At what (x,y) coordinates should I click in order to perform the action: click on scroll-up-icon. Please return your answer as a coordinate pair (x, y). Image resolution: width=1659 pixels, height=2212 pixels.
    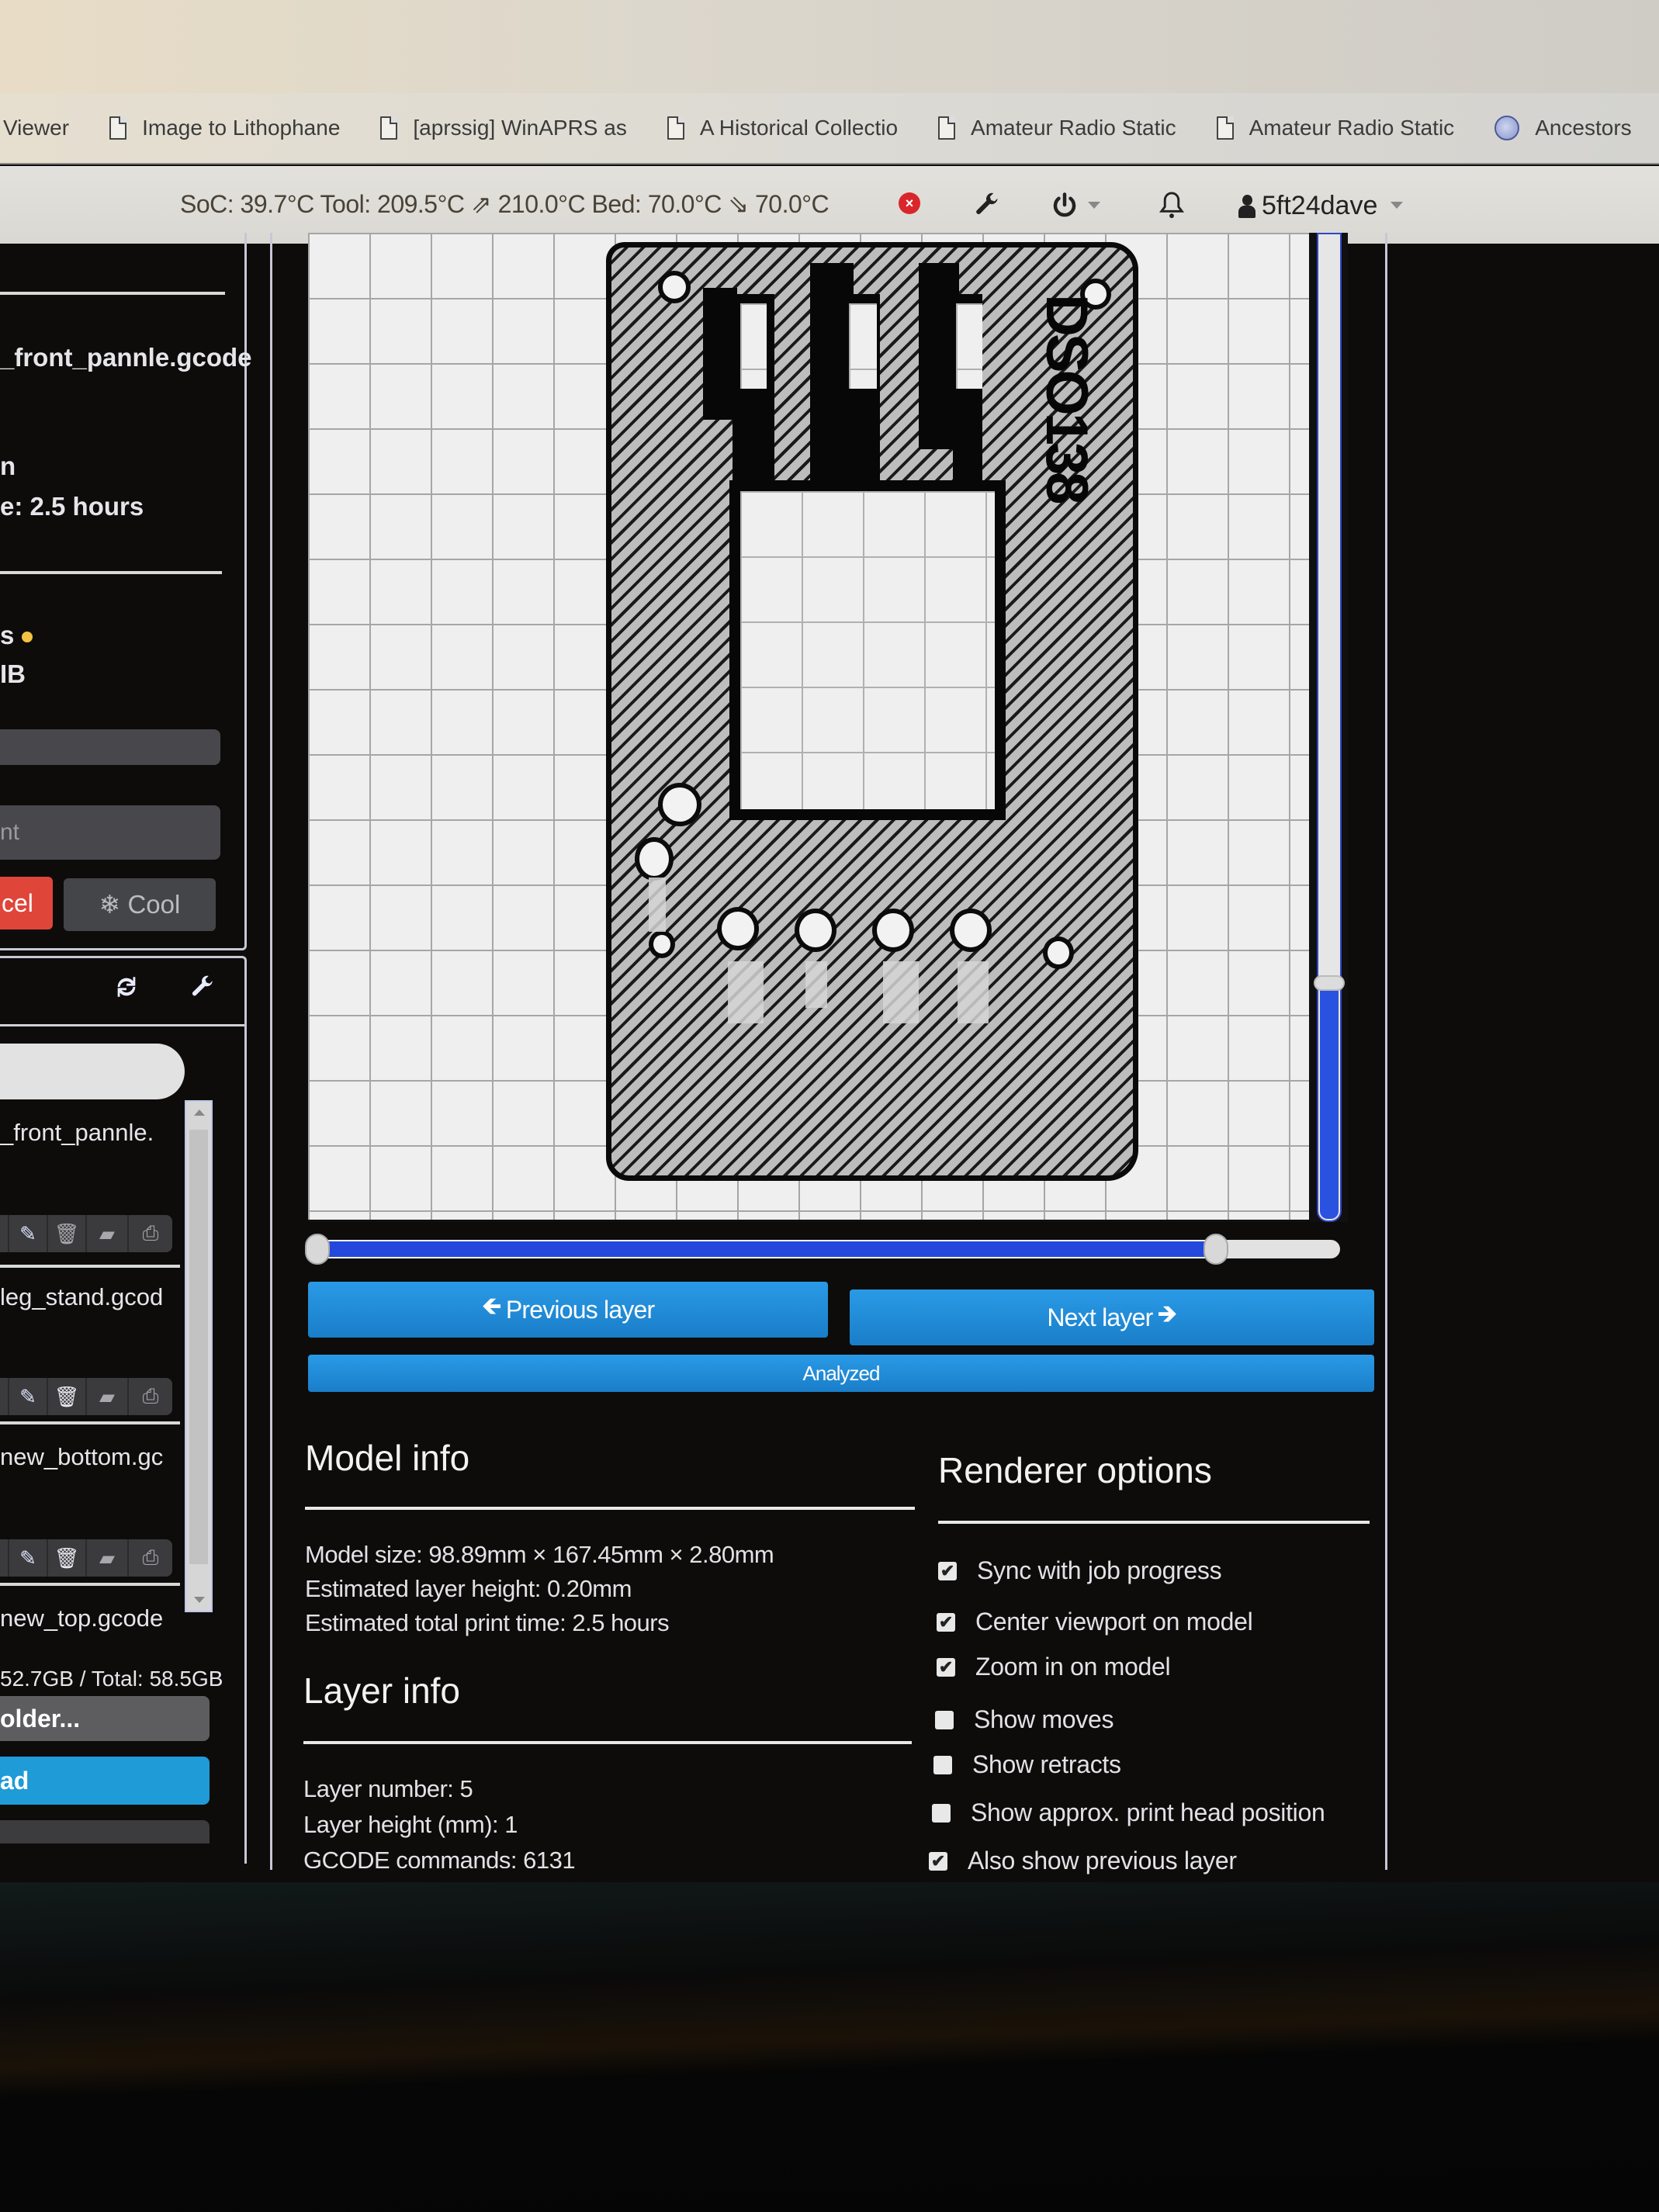
    Looking at the image, I should click on (200, 1112).